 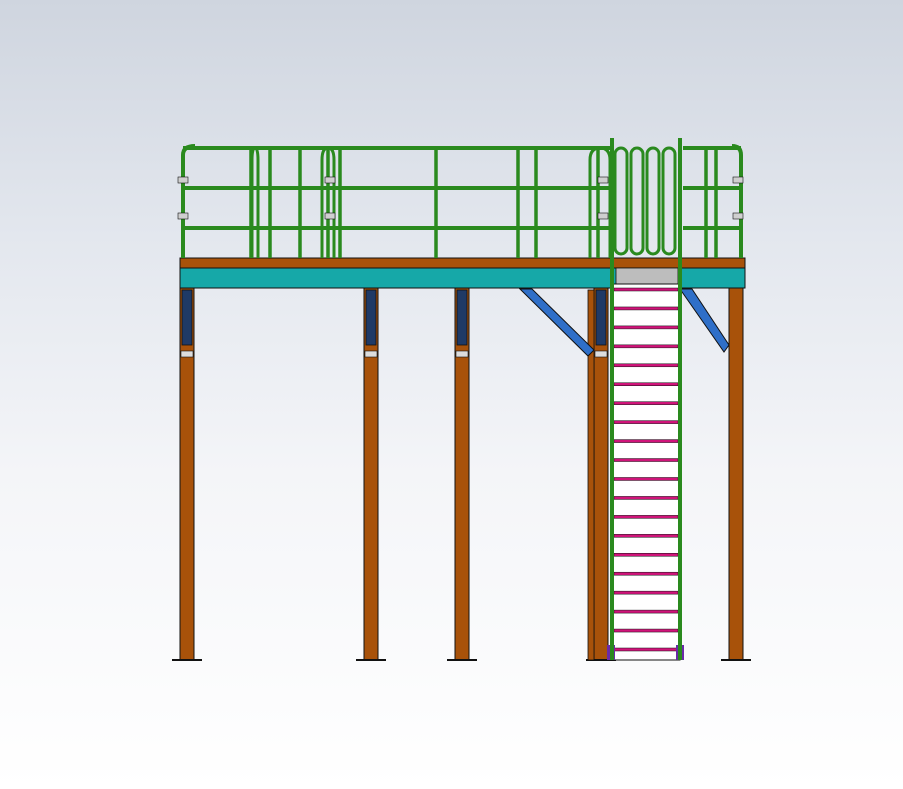 I want to click on deck-plate, so click(x=462, y=263).